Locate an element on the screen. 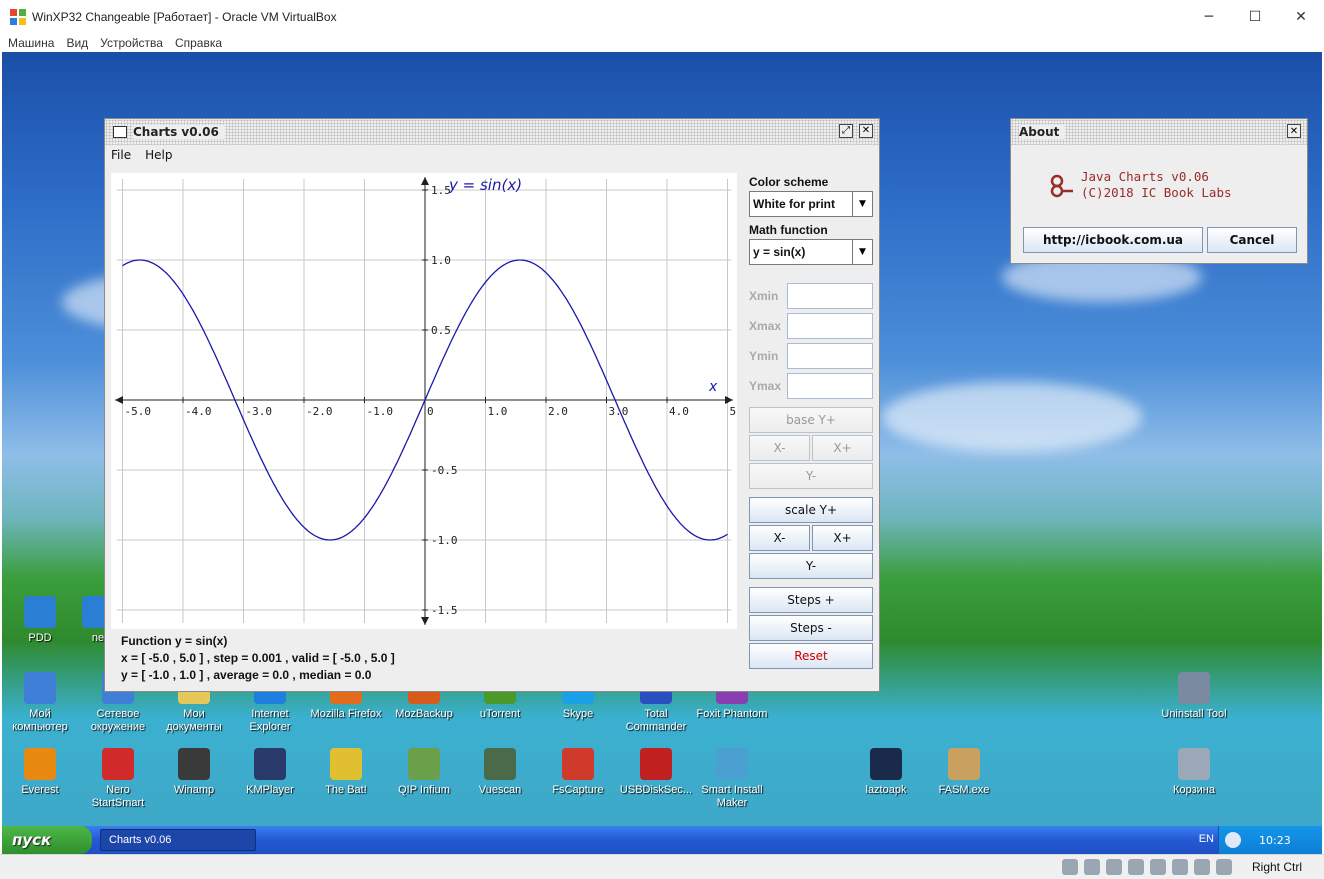 This screenshot has height=879, width=1324. x-axis-arrow-left is located at coordinates (119, 400).